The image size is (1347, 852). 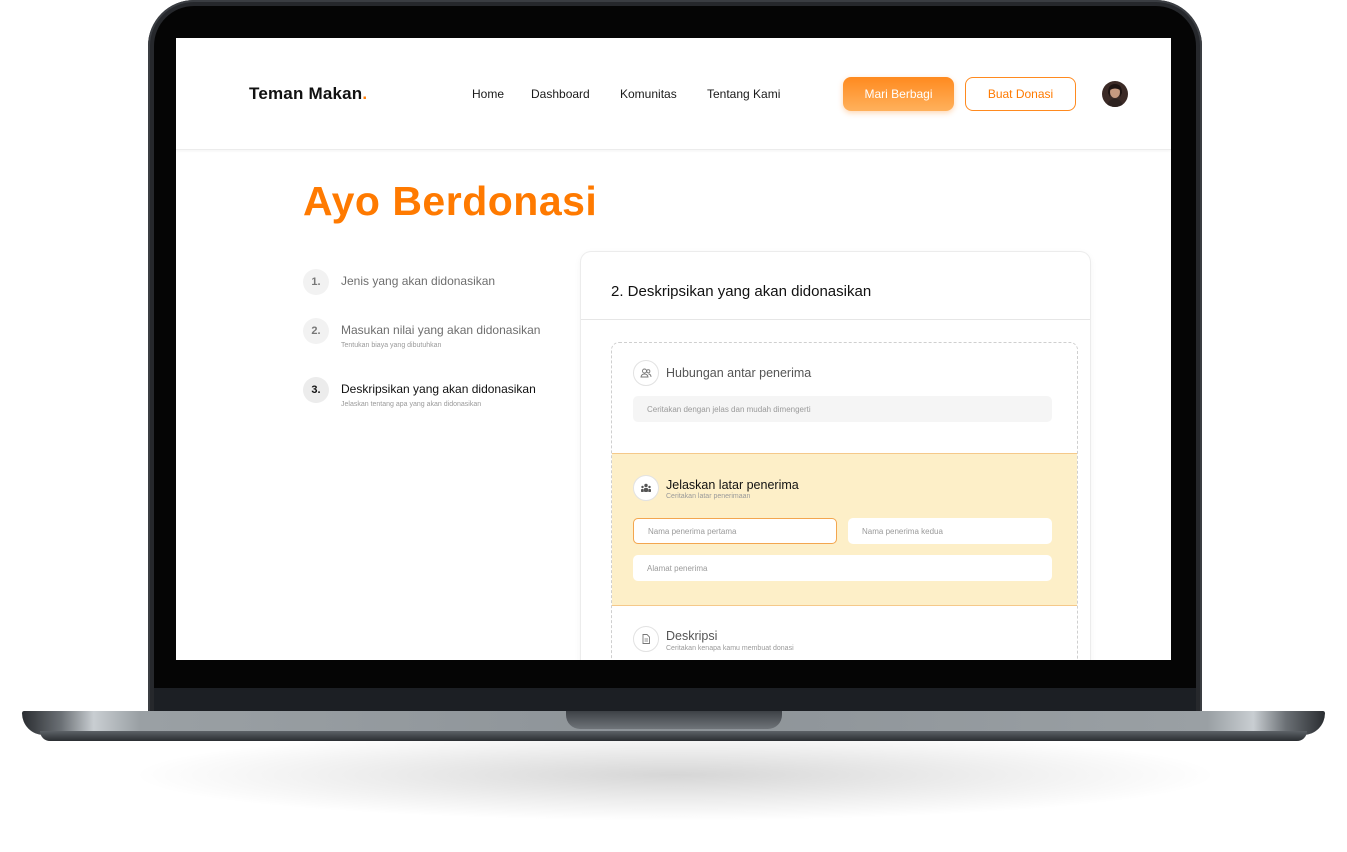 What do you see at coordinates (708, 496) in the screenshot?
I see `section-subtitle-background: Ceritakan latar penerimaan` at bounding box center [708, 496].